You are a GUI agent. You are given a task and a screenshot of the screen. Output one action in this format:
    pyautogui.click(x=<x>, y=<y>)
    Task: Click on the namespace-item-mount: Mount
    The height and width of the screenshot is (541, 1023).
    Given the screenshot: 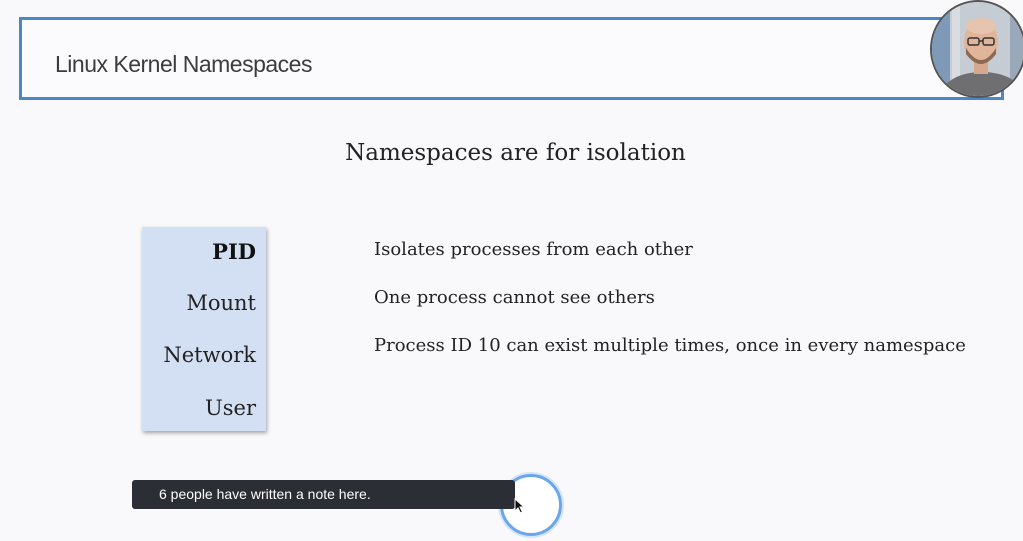 What is the action you would take?
    pyautogui.click(x=221, y=303)
    